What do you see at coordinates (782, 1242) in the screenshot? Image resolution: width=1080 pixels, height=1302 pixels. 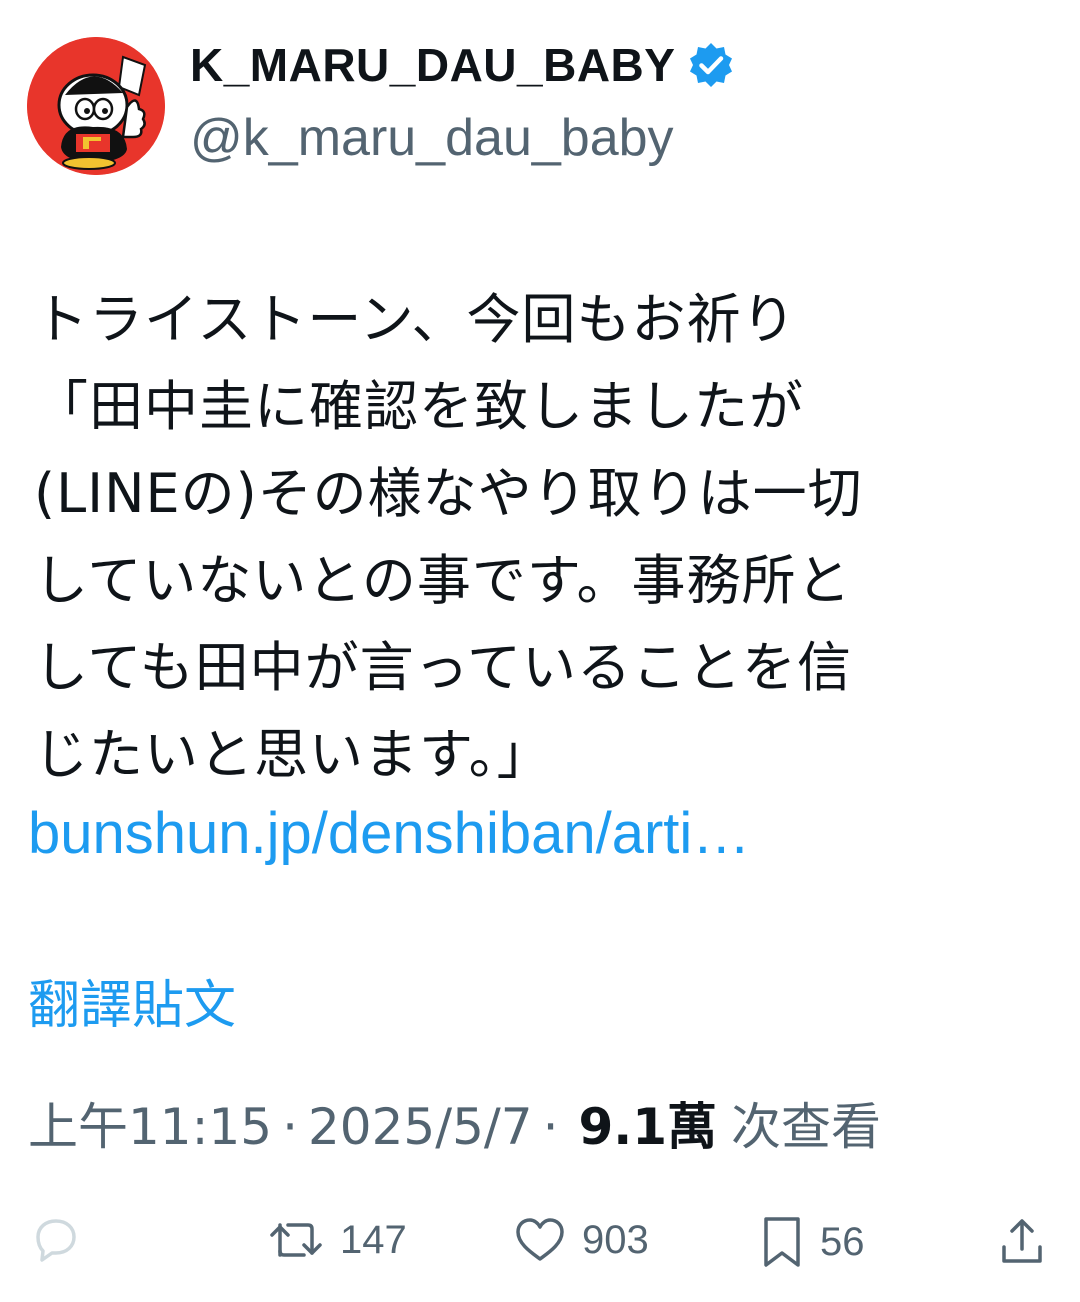 I see `bookmark-icon` at bounding box center [782, 1242].